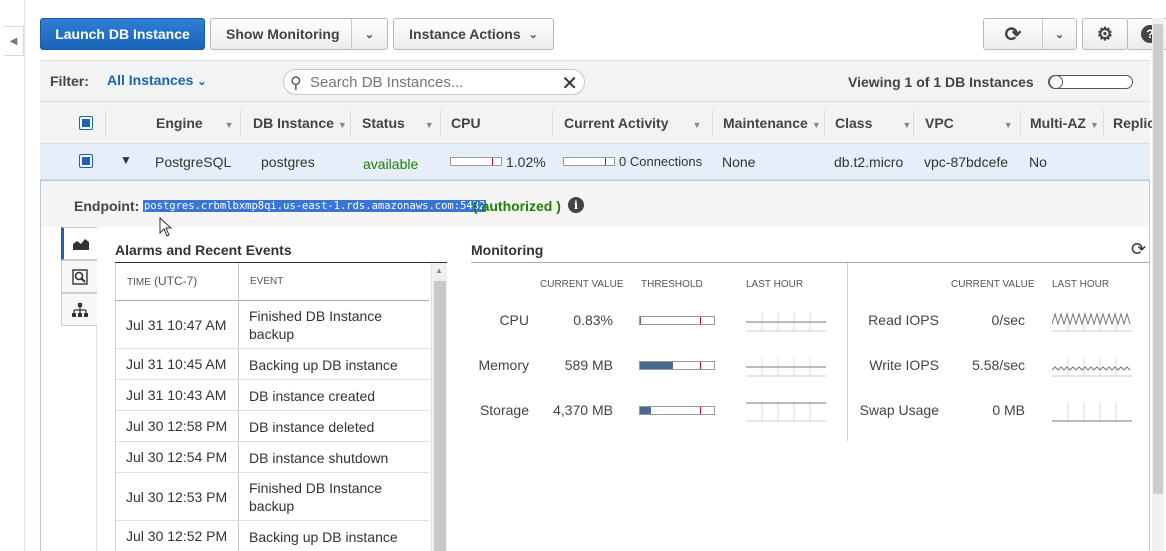  I want to click on column-engine: Engine ▼, so click(195, 123).